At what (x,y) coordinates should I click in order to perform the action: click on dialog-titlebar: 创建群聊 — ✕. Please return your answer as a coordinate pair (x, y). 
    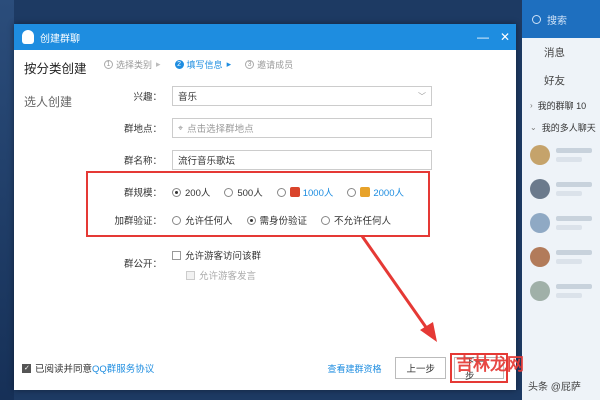
    Looking at the image, I should click on (265, 37).